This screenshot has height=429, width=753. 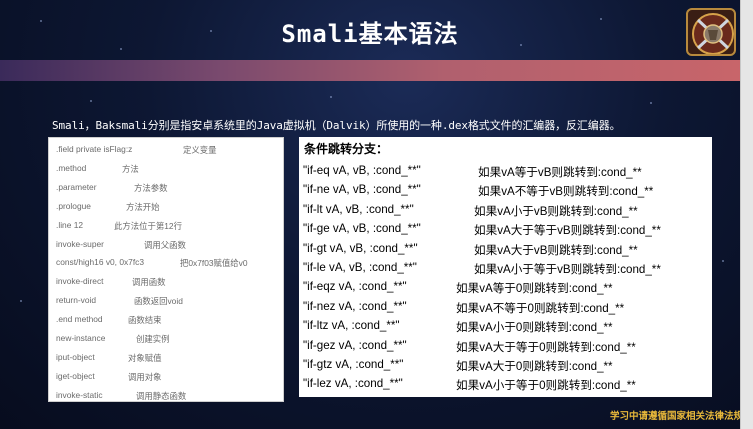 I want to click on opcode-description: 调用对象, so click(x=145, y=376).